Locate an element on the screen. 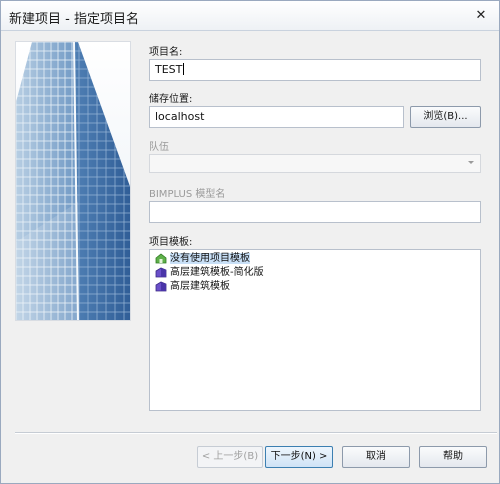 This screenshot has height=484, width=500. storage-location-value: localhost is located at coordinates (180, 116).